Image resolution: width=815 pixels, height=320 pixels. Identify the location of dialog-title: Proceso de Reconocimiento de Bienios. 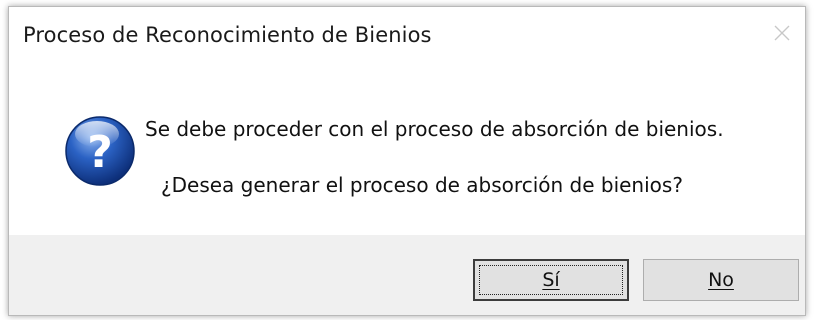
(227, 35).